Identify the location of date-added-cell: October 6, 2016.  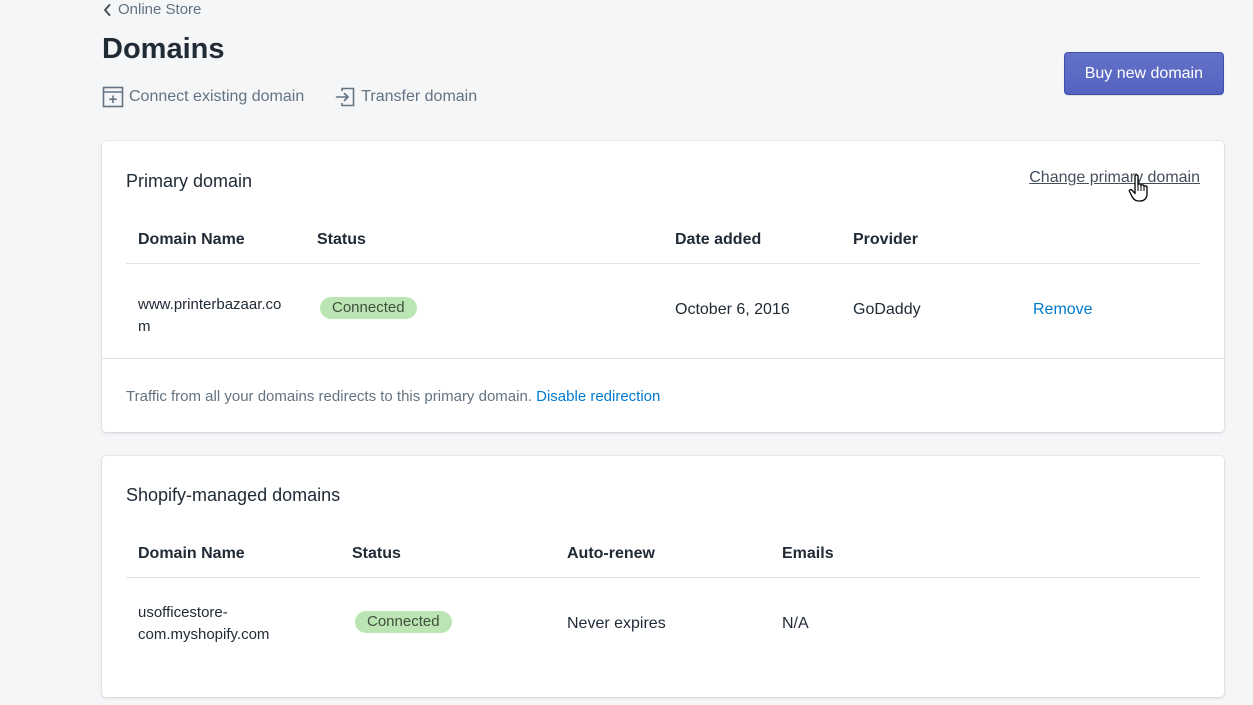
(732, 309).